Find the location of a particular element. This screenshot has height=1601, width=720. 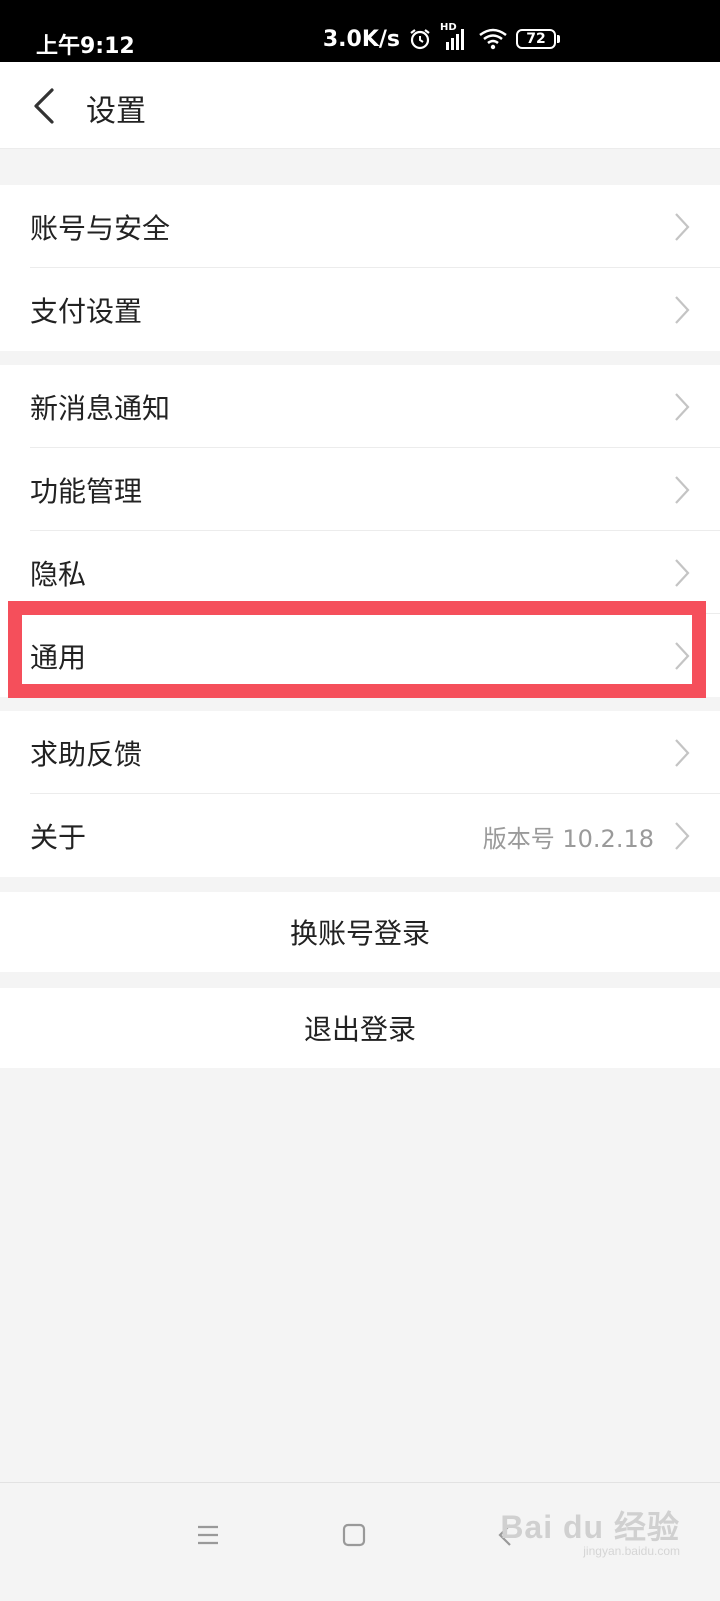

settings-item-privacy: 隐私 is located at coordinates (360, 572).